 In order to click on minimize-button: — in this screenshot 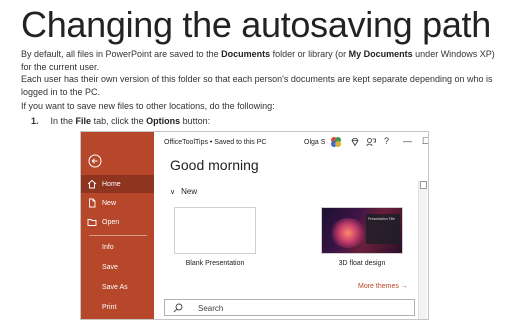, I will do `click(407, 141)`.